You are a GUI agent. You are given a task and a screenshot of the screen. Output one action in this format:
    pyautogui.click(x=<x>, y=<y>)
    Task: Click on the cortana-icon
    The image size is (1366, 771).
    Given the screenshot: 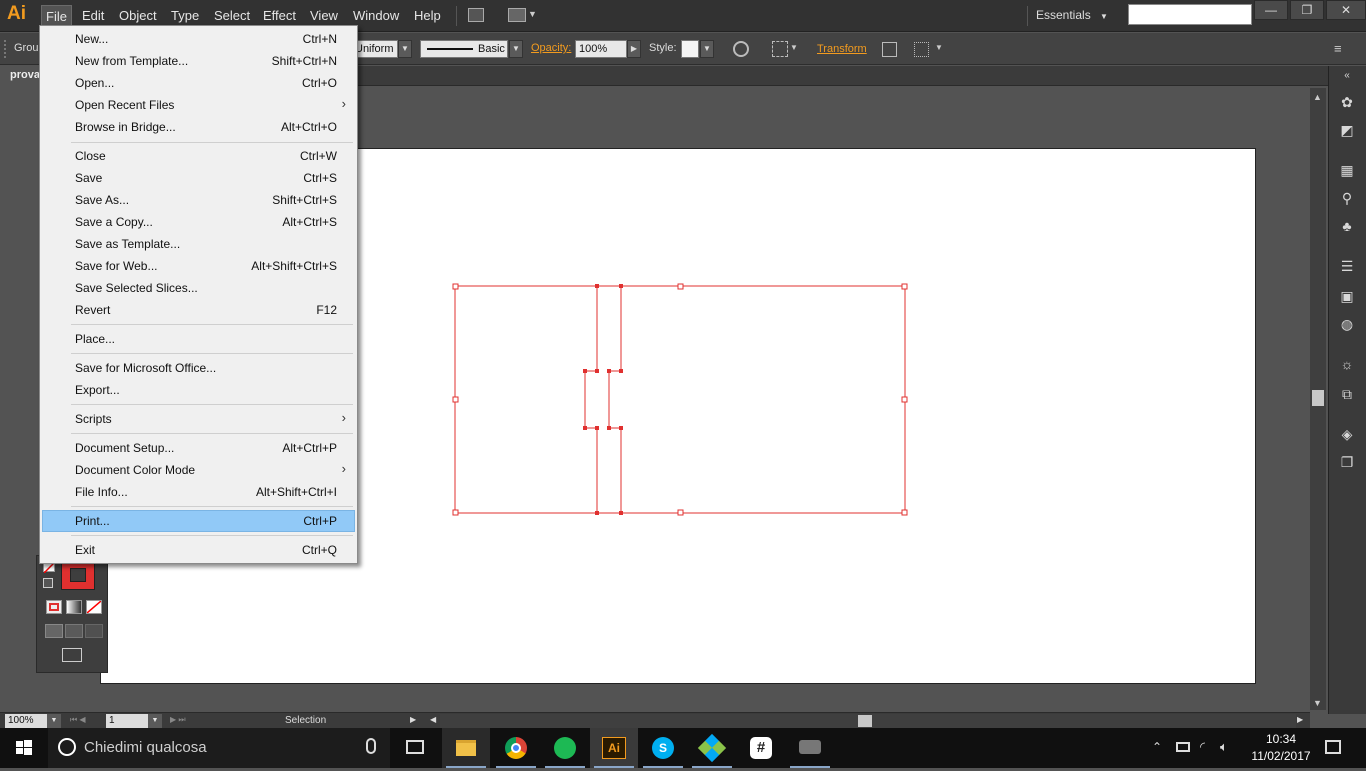 What is the action you would take?
    pyautogui.click(x=67, y=747)
    